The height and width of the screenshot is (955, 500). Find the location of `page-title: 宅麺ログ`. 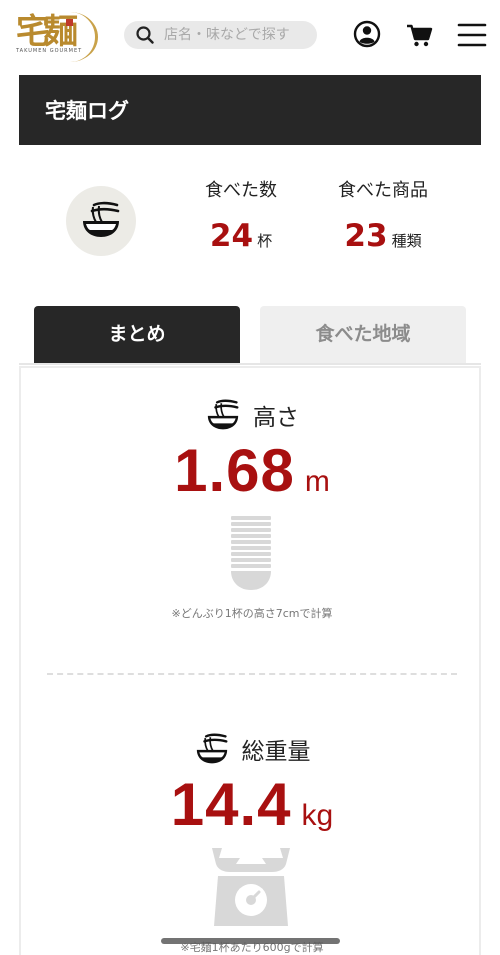

page-title: 宅麺ログ is located at coordinates (87, 111).